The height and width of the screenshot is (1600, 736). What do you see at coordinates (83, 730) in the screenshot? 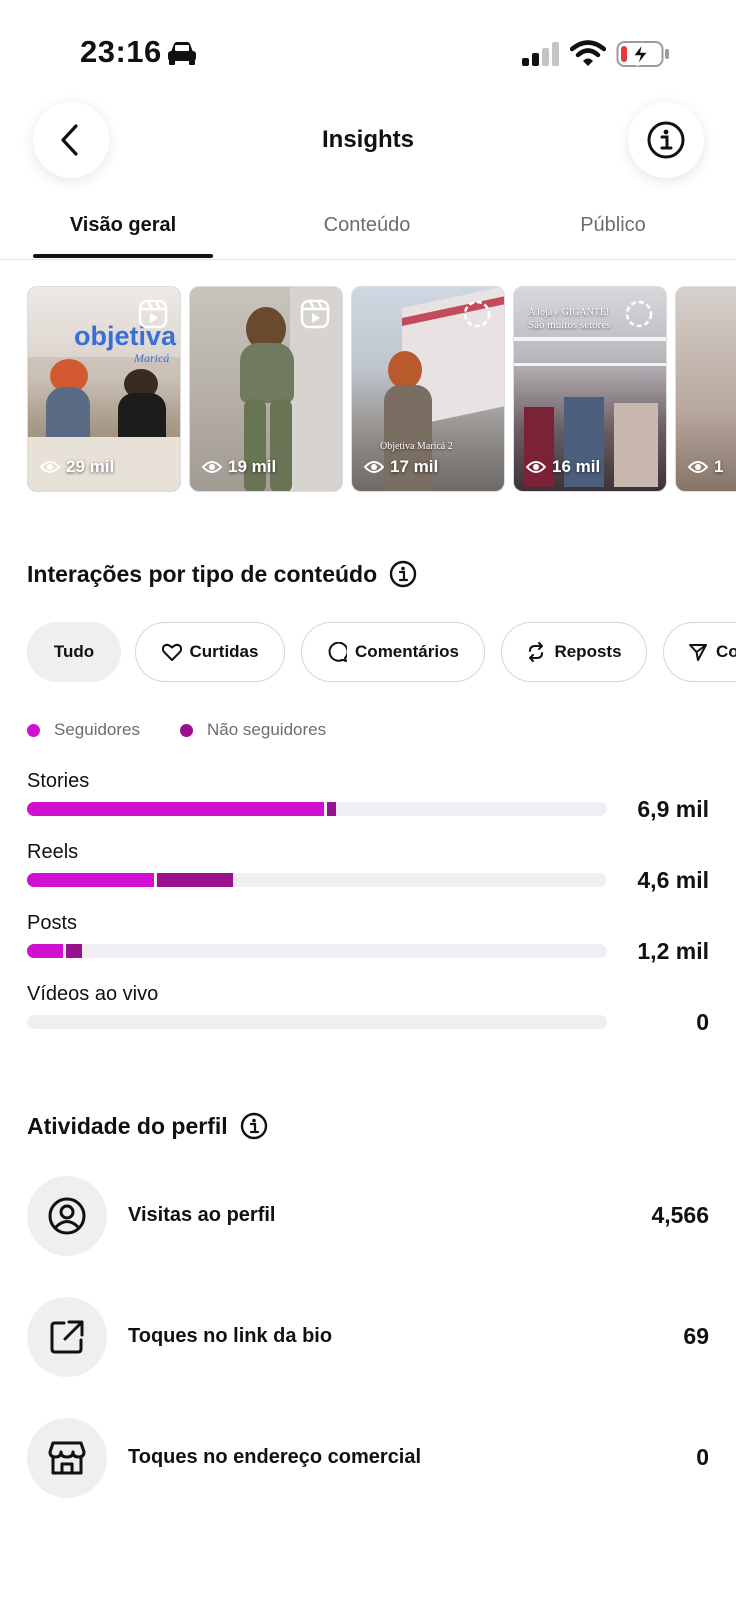
I see `legend-item-followers: Seguidores` at bounding box center [83, 730].